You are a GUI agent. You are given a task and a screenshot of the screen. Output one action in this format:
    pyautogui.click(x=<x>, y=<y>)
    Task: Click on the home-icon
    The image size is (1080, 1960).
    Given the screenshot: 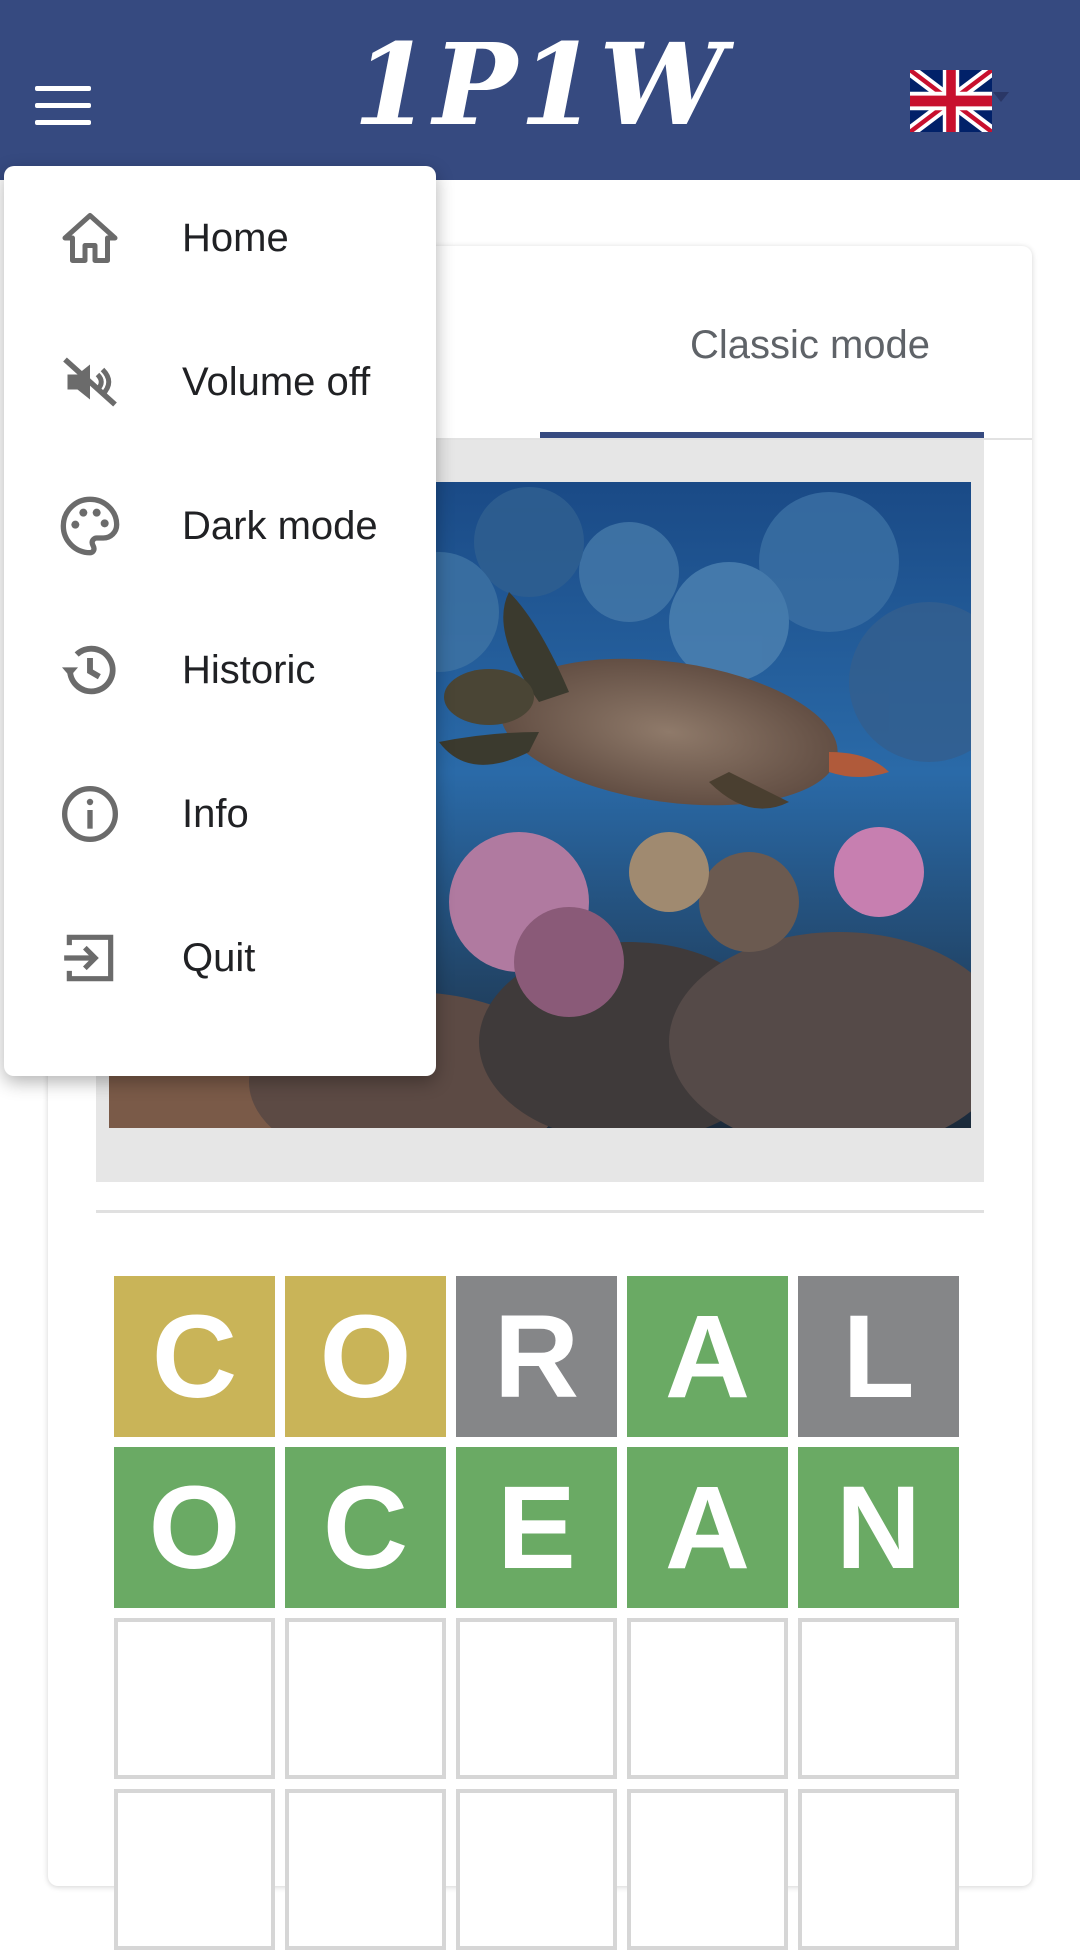 What is the action you would take?
    pyautogui.click(x=90, y=238)
    